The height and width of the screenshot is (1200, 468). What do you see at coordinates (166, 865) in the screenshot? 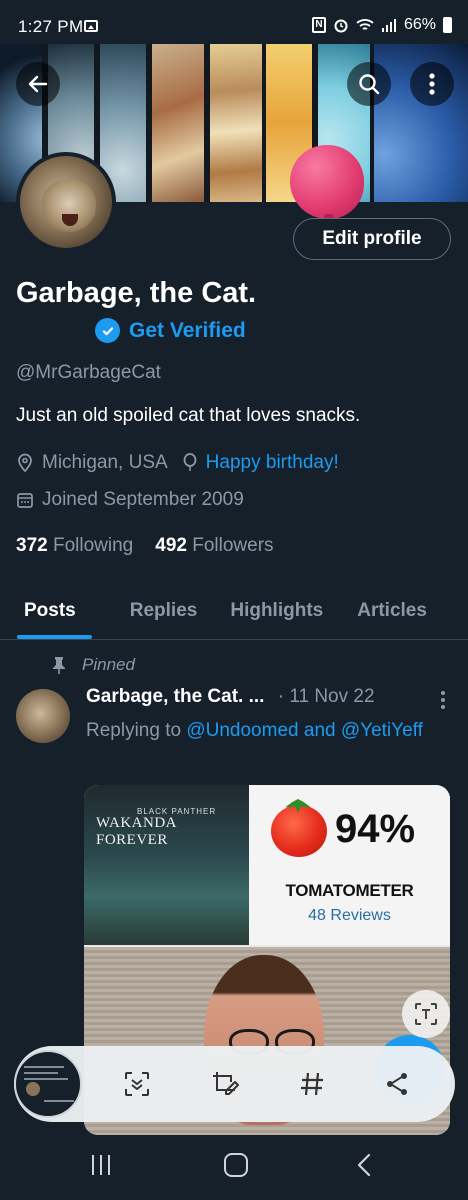
I see `movie-poster: BLACK PANTHER WAKANDA FOREVER` at bounding box center [166, 865].